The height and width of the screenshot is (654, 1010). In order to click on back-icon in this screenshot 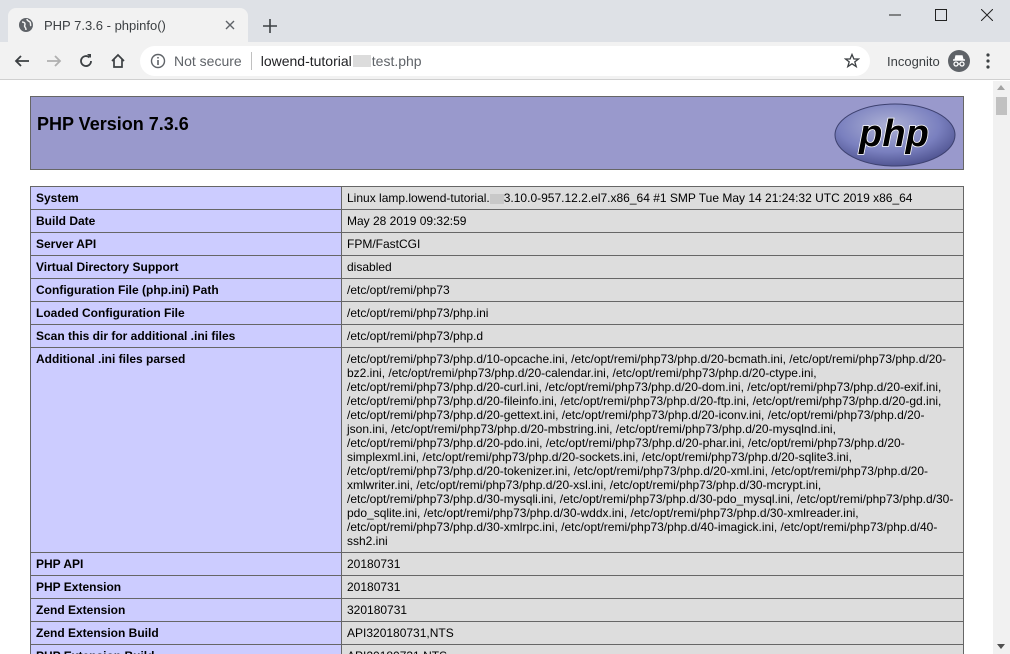, I will do `click(22, 61)`.